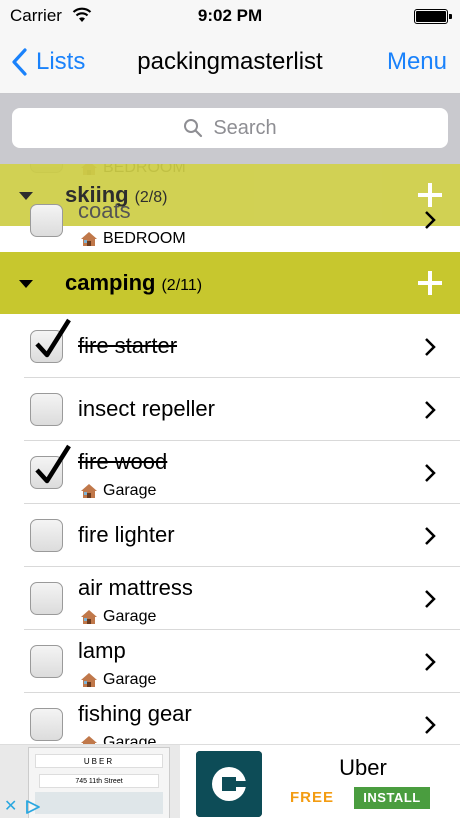  Describe the element at coordinates (230, 64) in the screenshot. I see `navigation-bar: Lists packingmasterlist Menu` at that location.